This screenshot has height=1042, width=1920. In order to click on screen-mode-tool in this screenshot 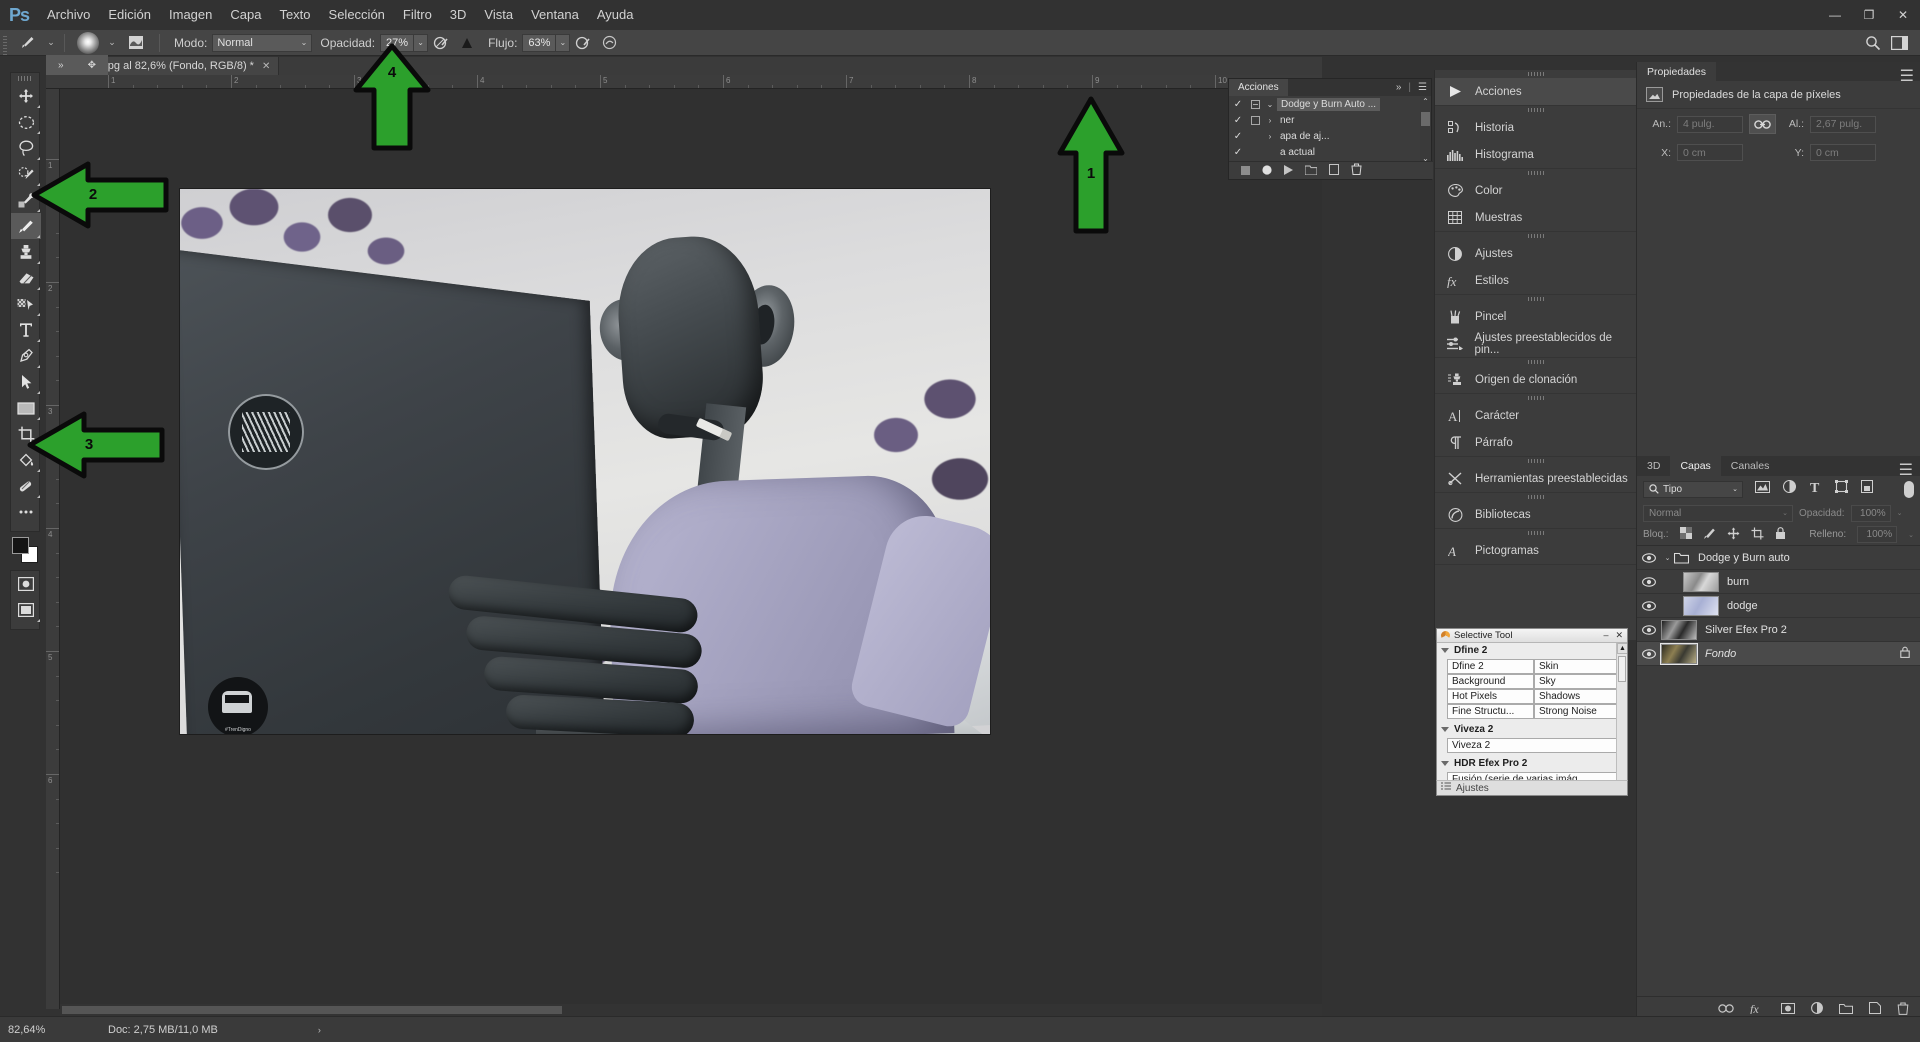, I will do `click(26, 610)`.